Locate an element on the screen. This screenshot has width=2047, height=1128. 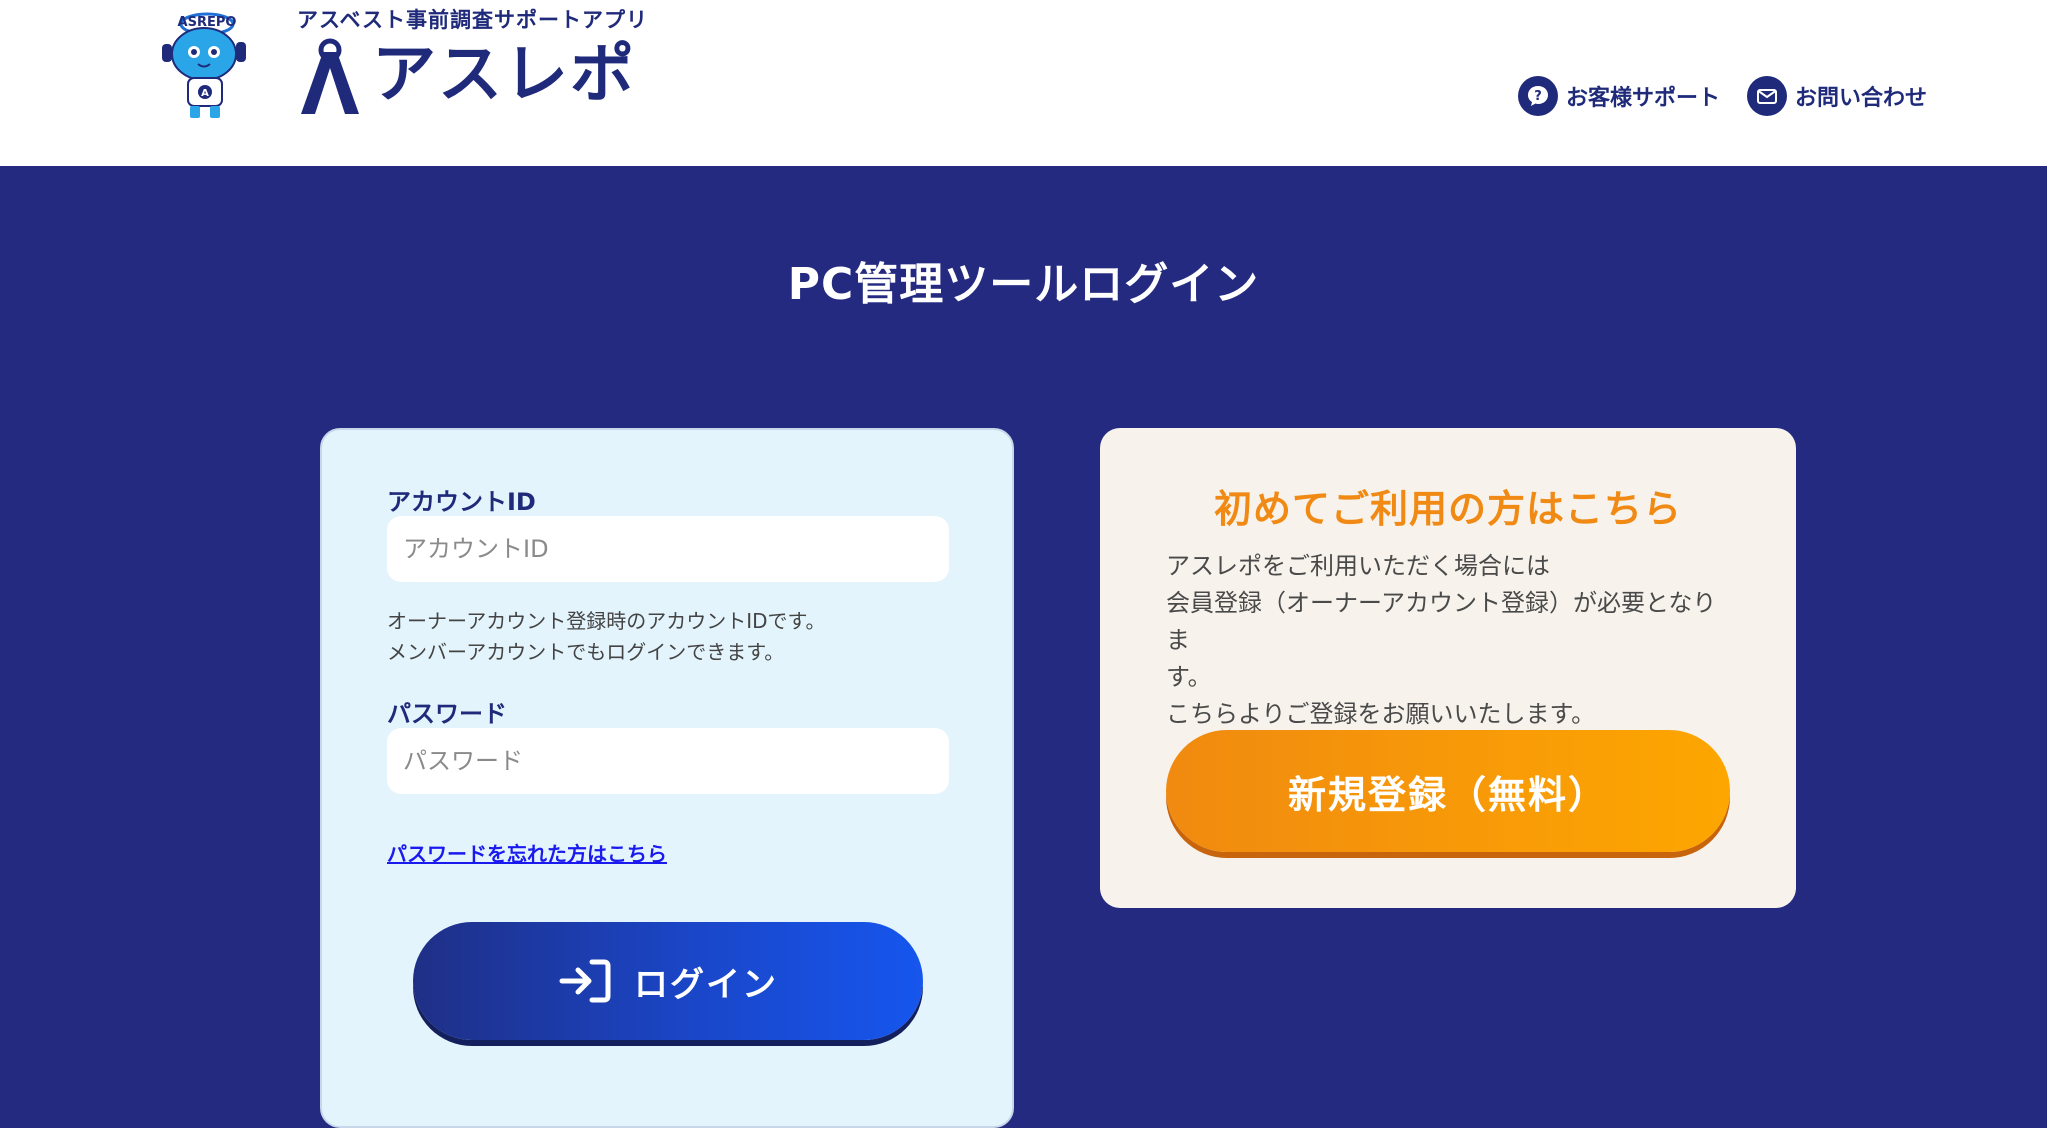
page-title: PC管理ツールログイン is located at coordinates (1023, 284).